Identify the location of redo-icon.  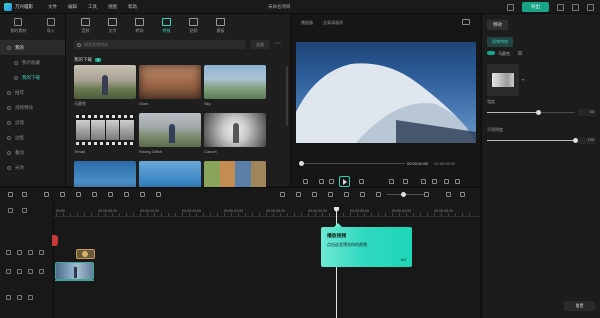
(62, 194).